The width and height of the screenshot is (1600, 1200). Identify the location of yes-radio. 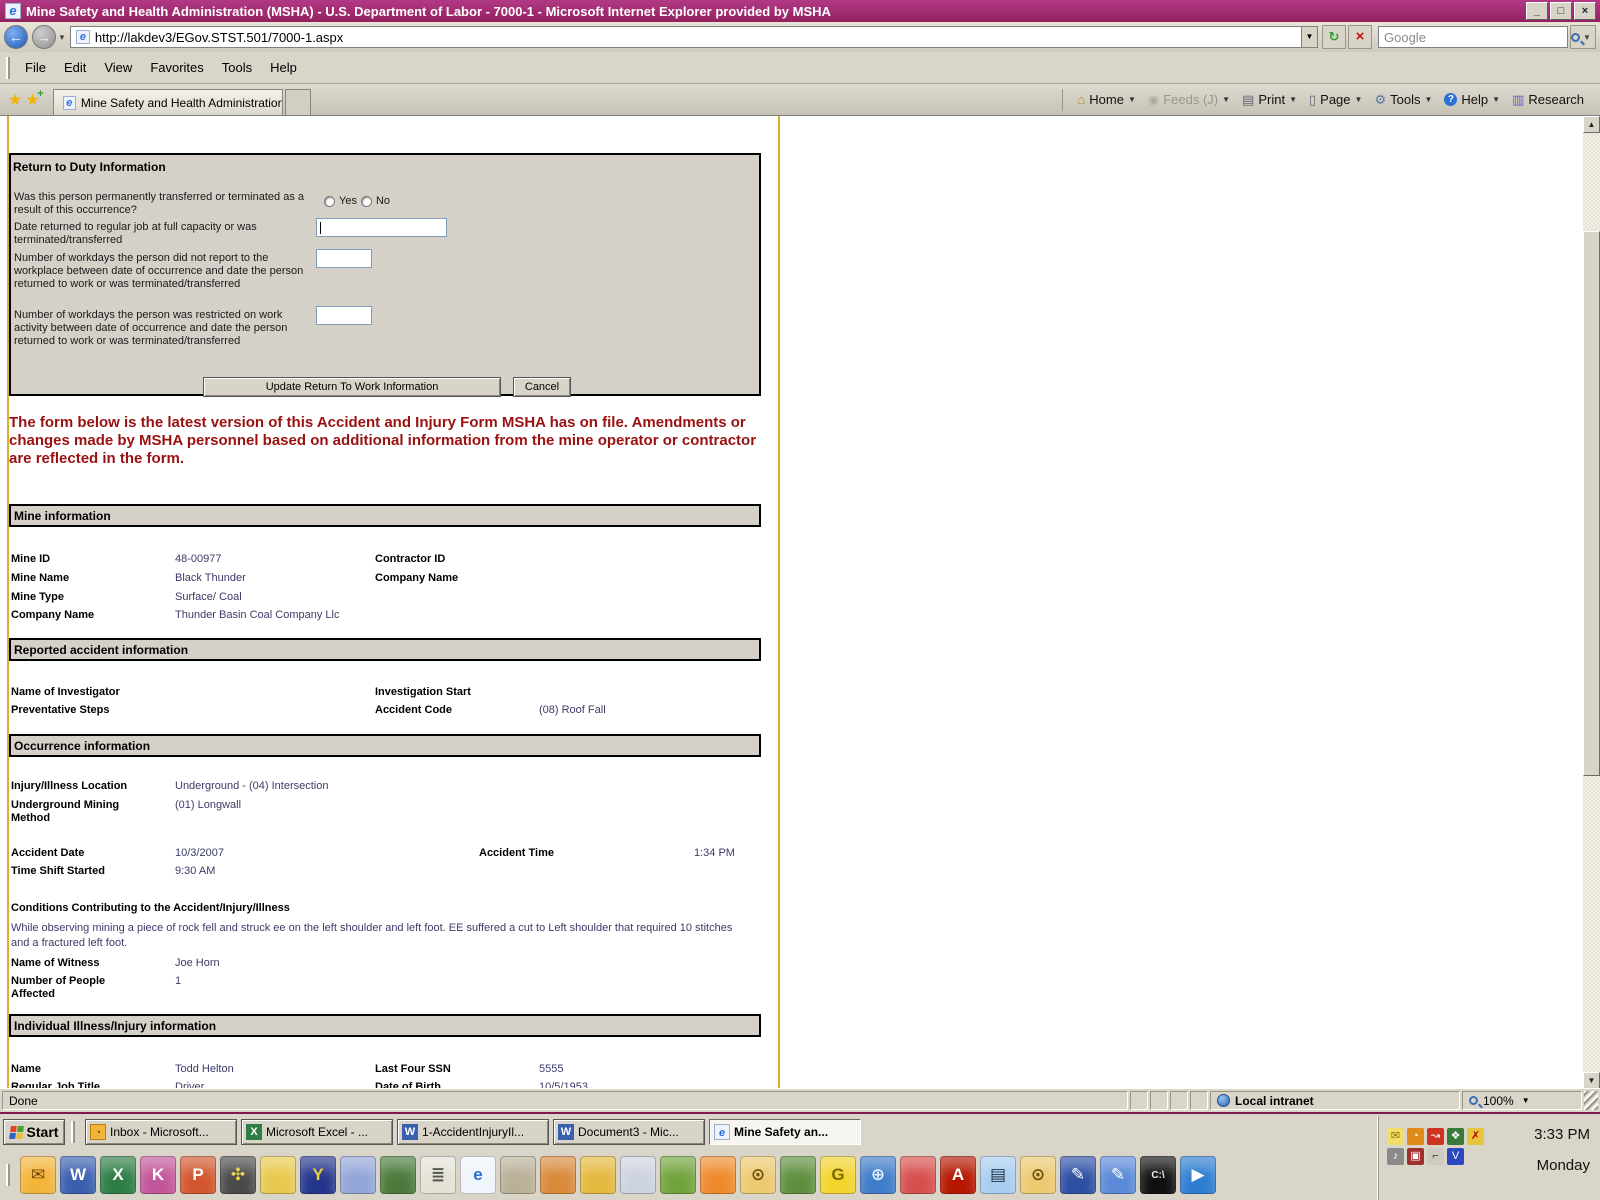
(329, 201).